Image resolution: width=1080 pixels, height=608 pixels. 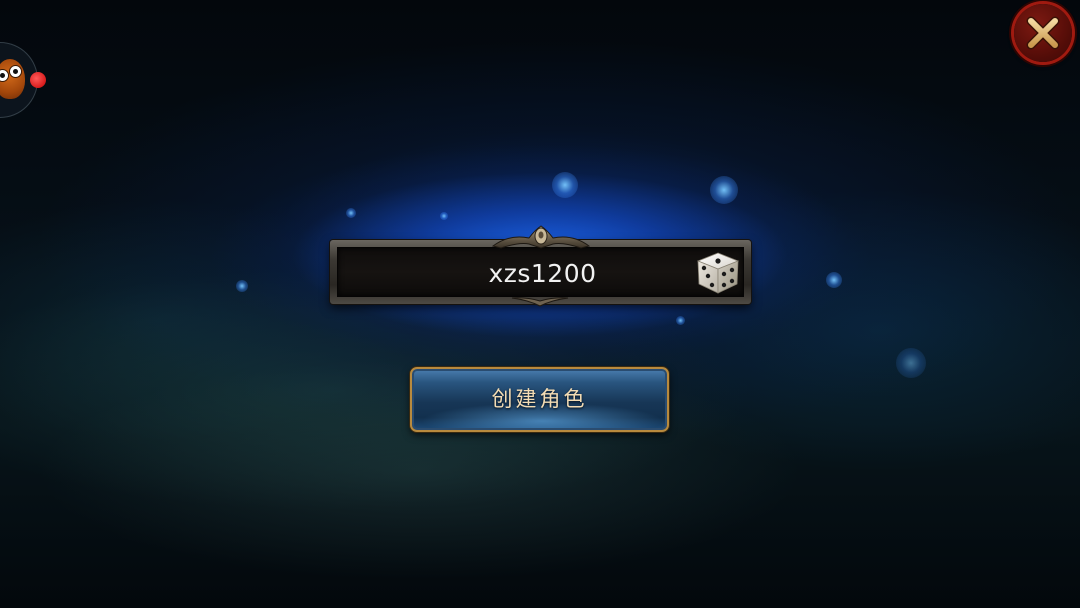 I want to click on character-name-input, so click(x=542, y=273).